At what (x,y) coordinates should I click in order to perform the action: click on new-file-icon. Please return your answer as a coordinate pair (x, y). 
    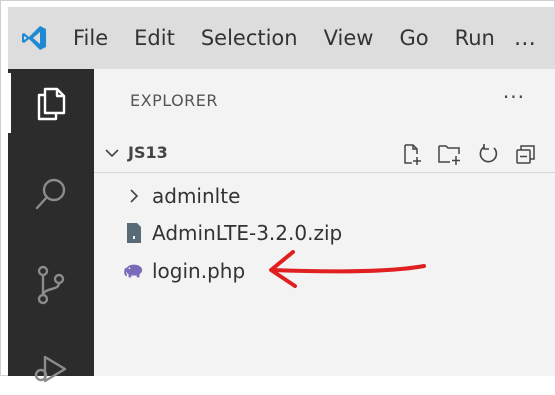
    Looking at the image, I should click on (412, 154).